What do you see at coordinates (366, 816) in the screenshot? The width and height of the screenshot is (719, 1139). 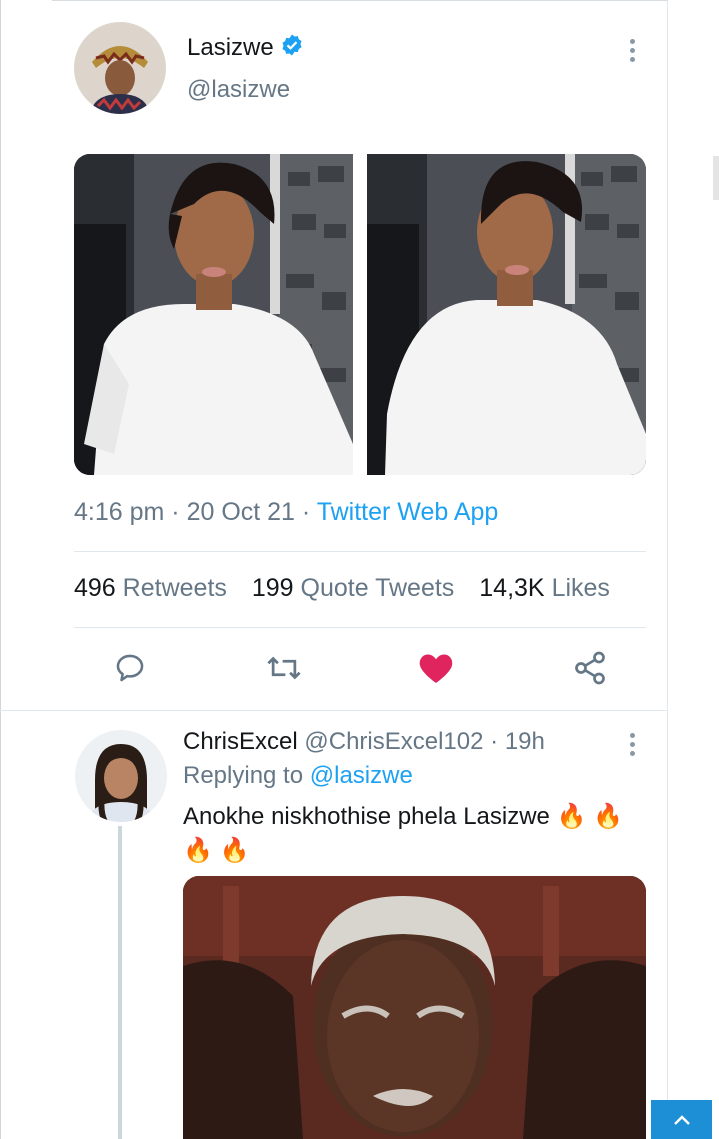 I see `reply-text-body: Anokhe niskhothise phela Lasizwe` at bounding box center [366, 816].